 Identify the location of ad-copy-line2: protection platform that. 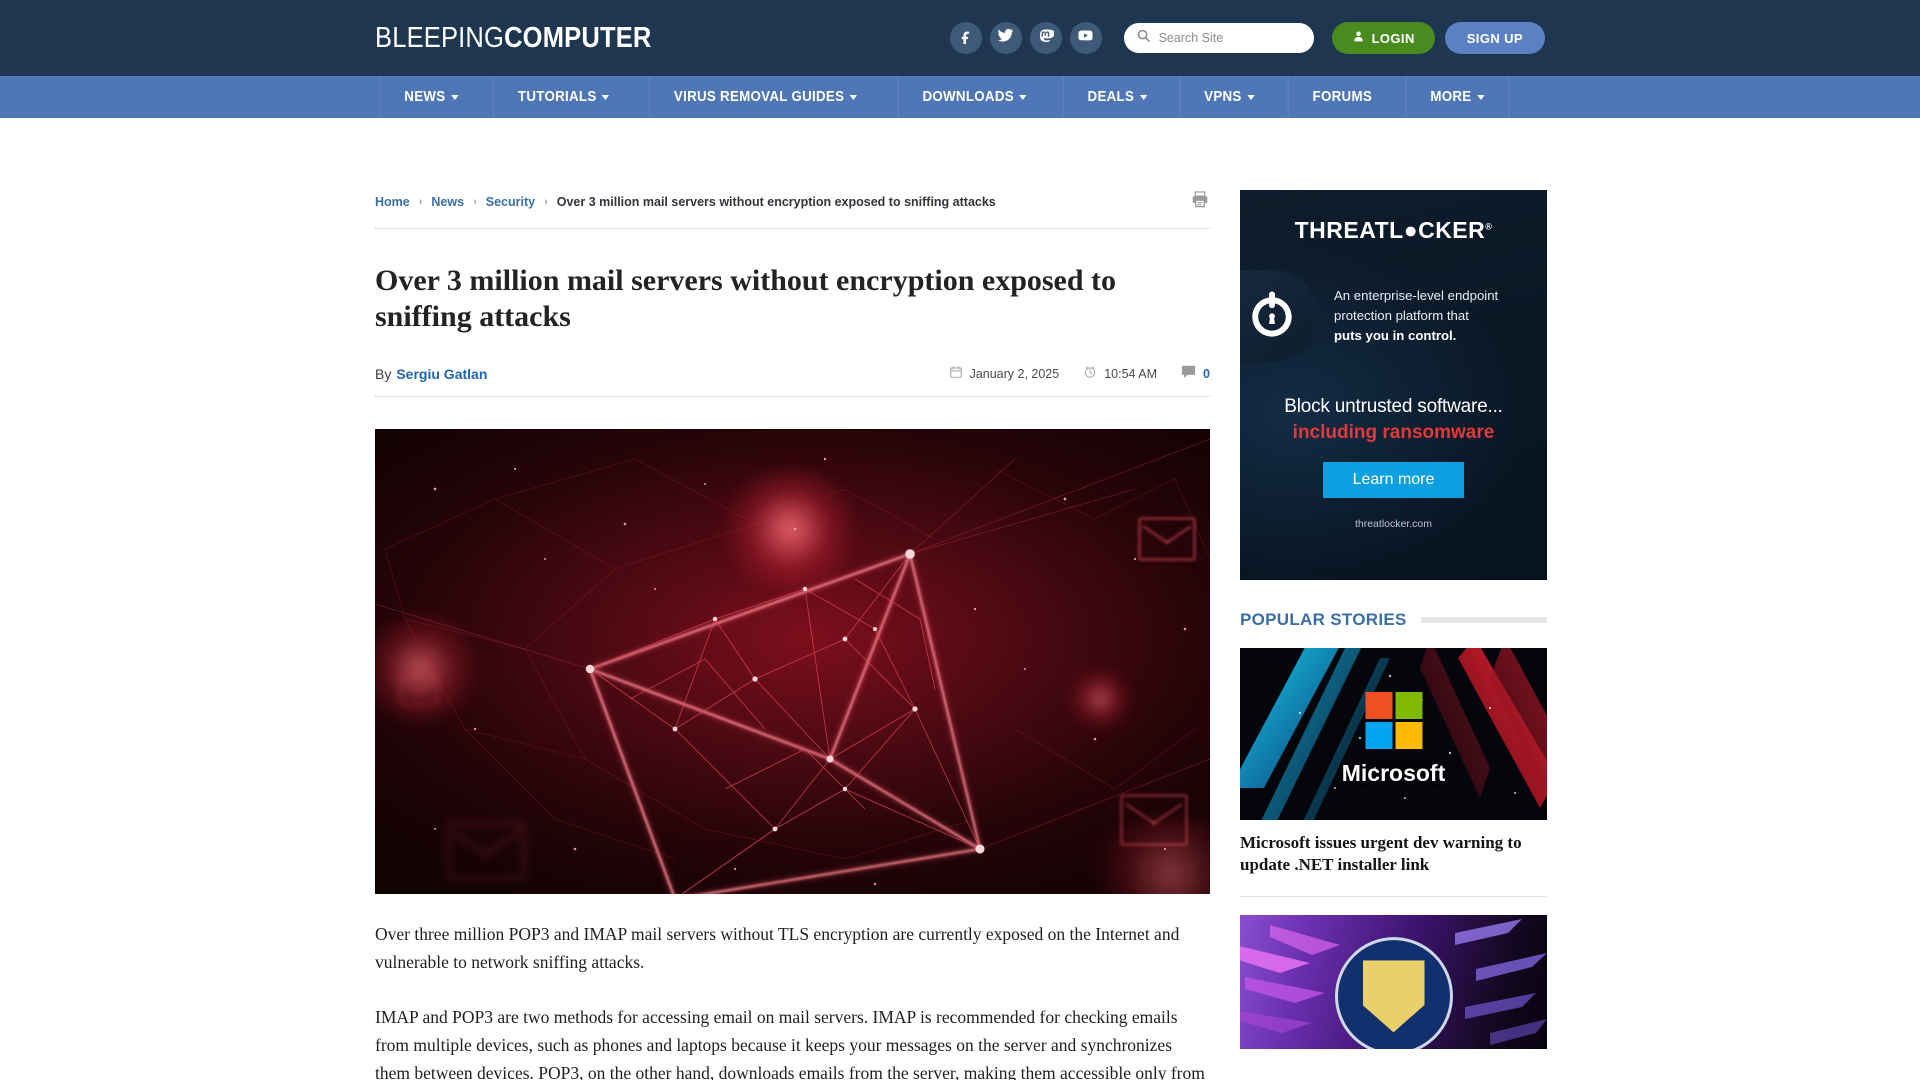
(1401, 316).